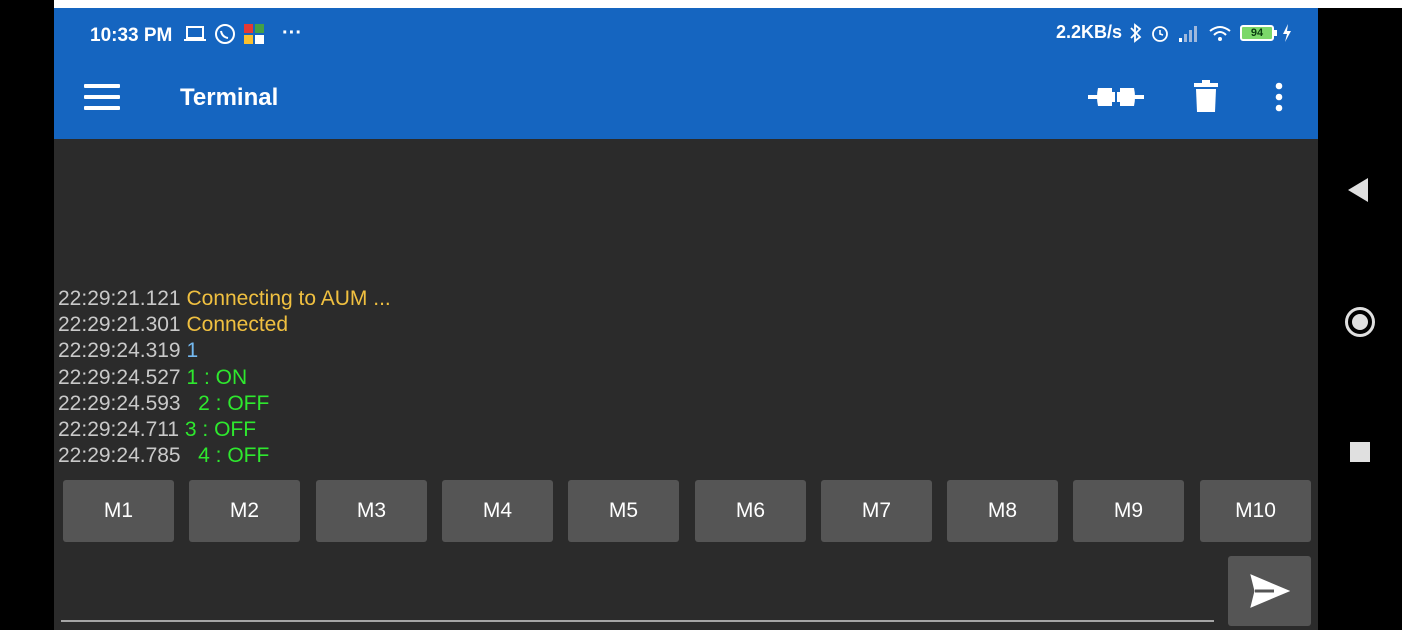 This screenshot has width=1407, height=630. Describe the element at coordinates (1360, 322) in the screenshot. I see `nav-home-button` at that location.